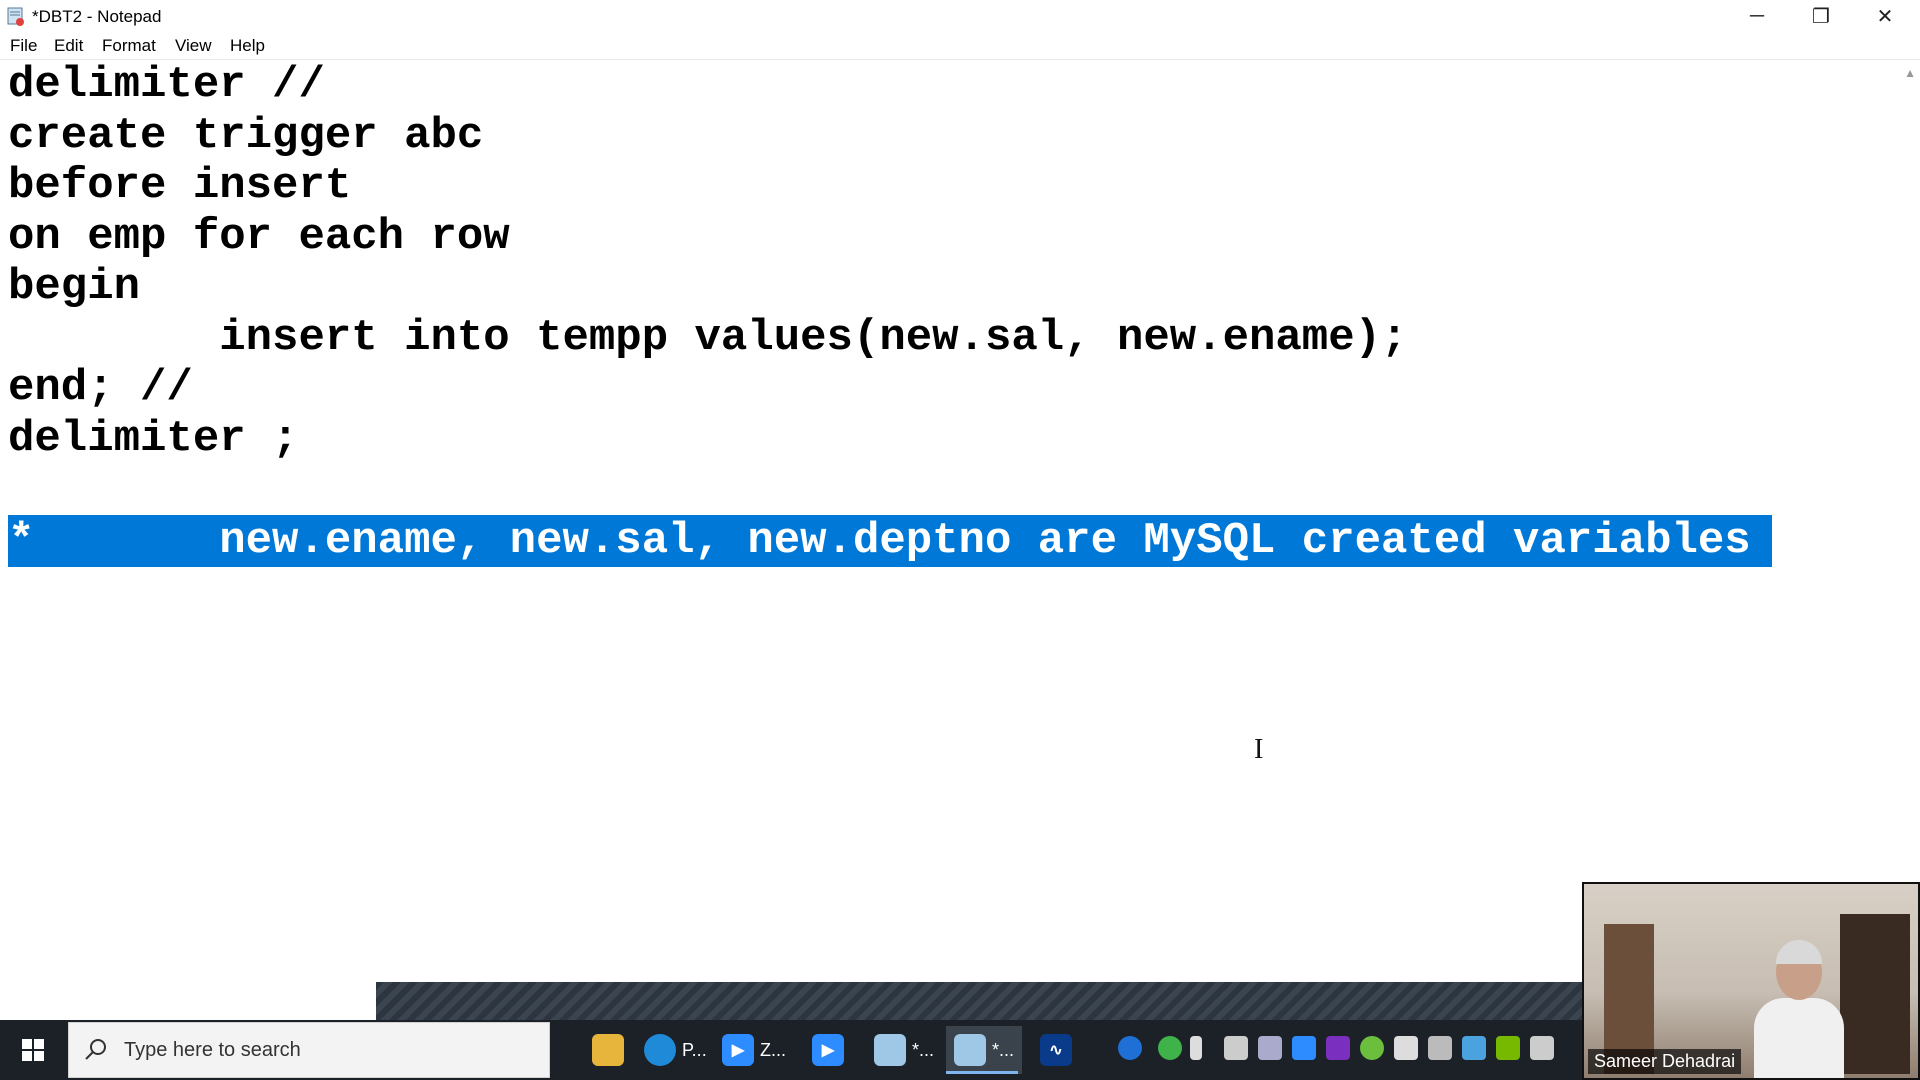 This screenshot has width=1920, height=1080. I want to click on utorrent-icon, so click(1372, 1048).